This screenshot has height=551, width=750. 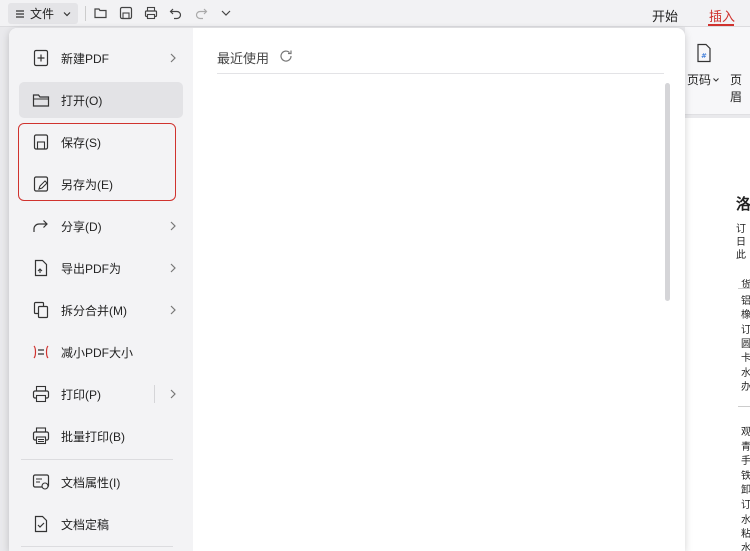 I want to click on tab-start: 开始, so click(x=665, y=15).